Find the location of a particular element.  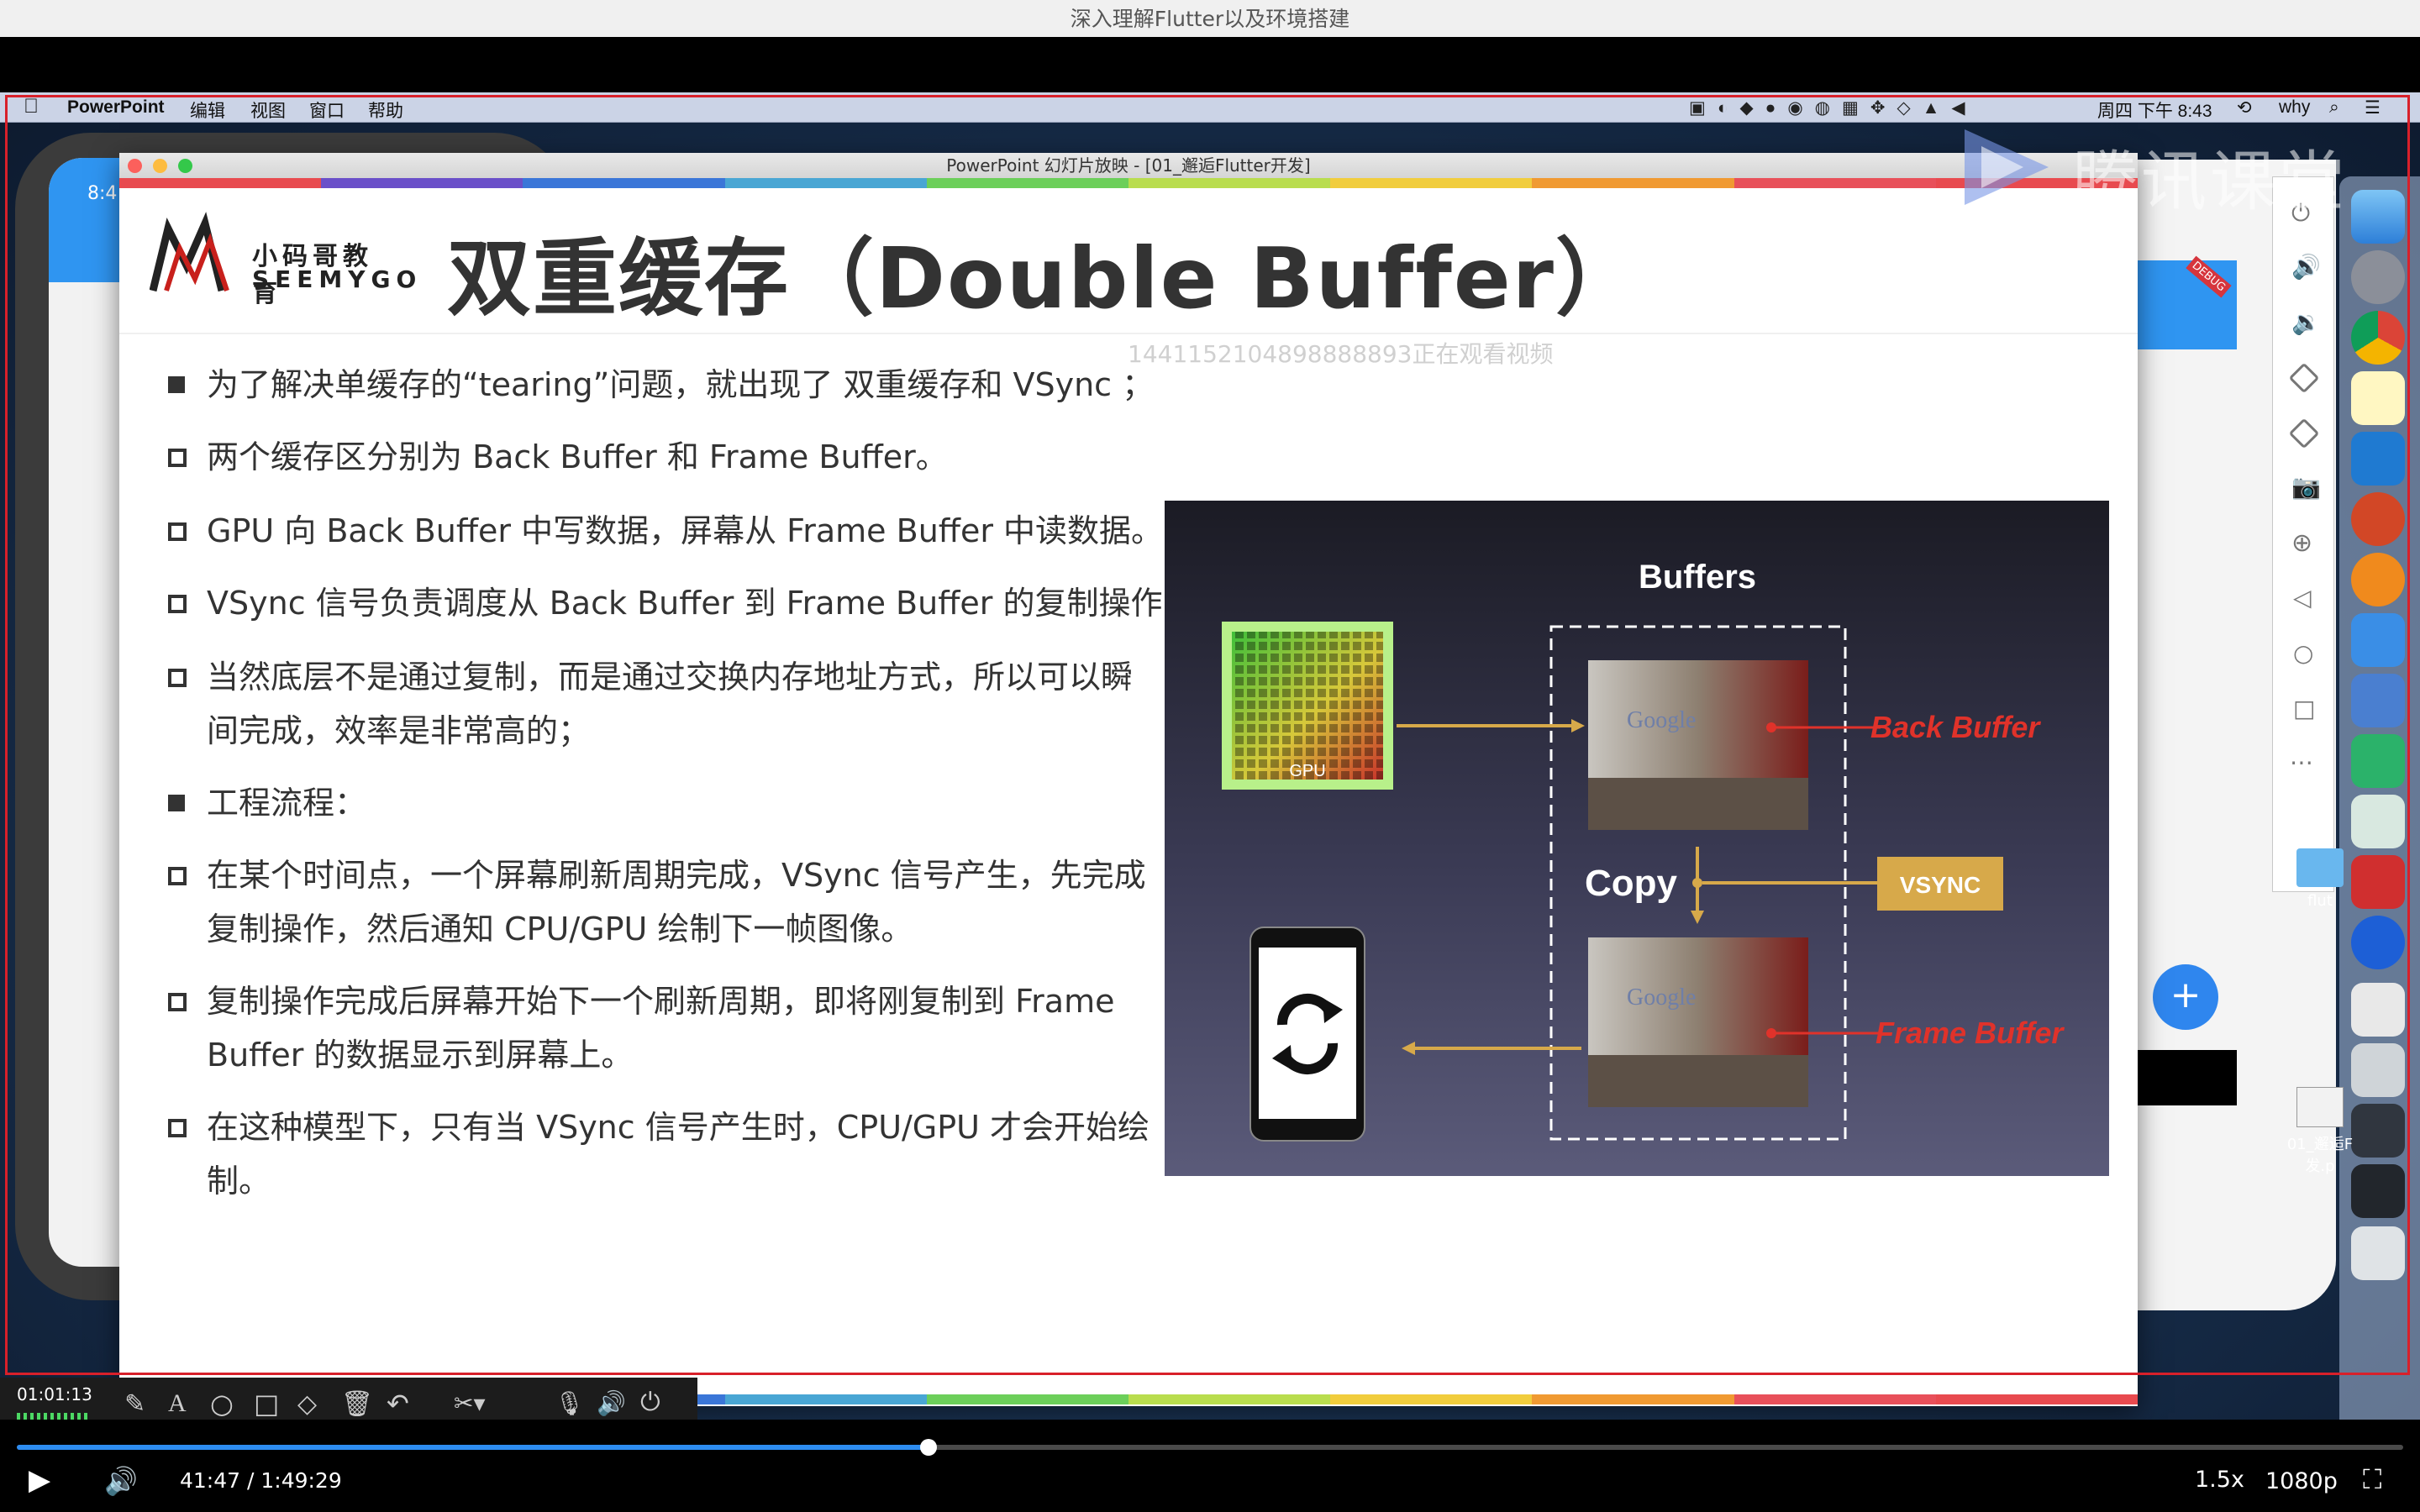

quality-button: 1080p is located at coordinates (2301, 1481).